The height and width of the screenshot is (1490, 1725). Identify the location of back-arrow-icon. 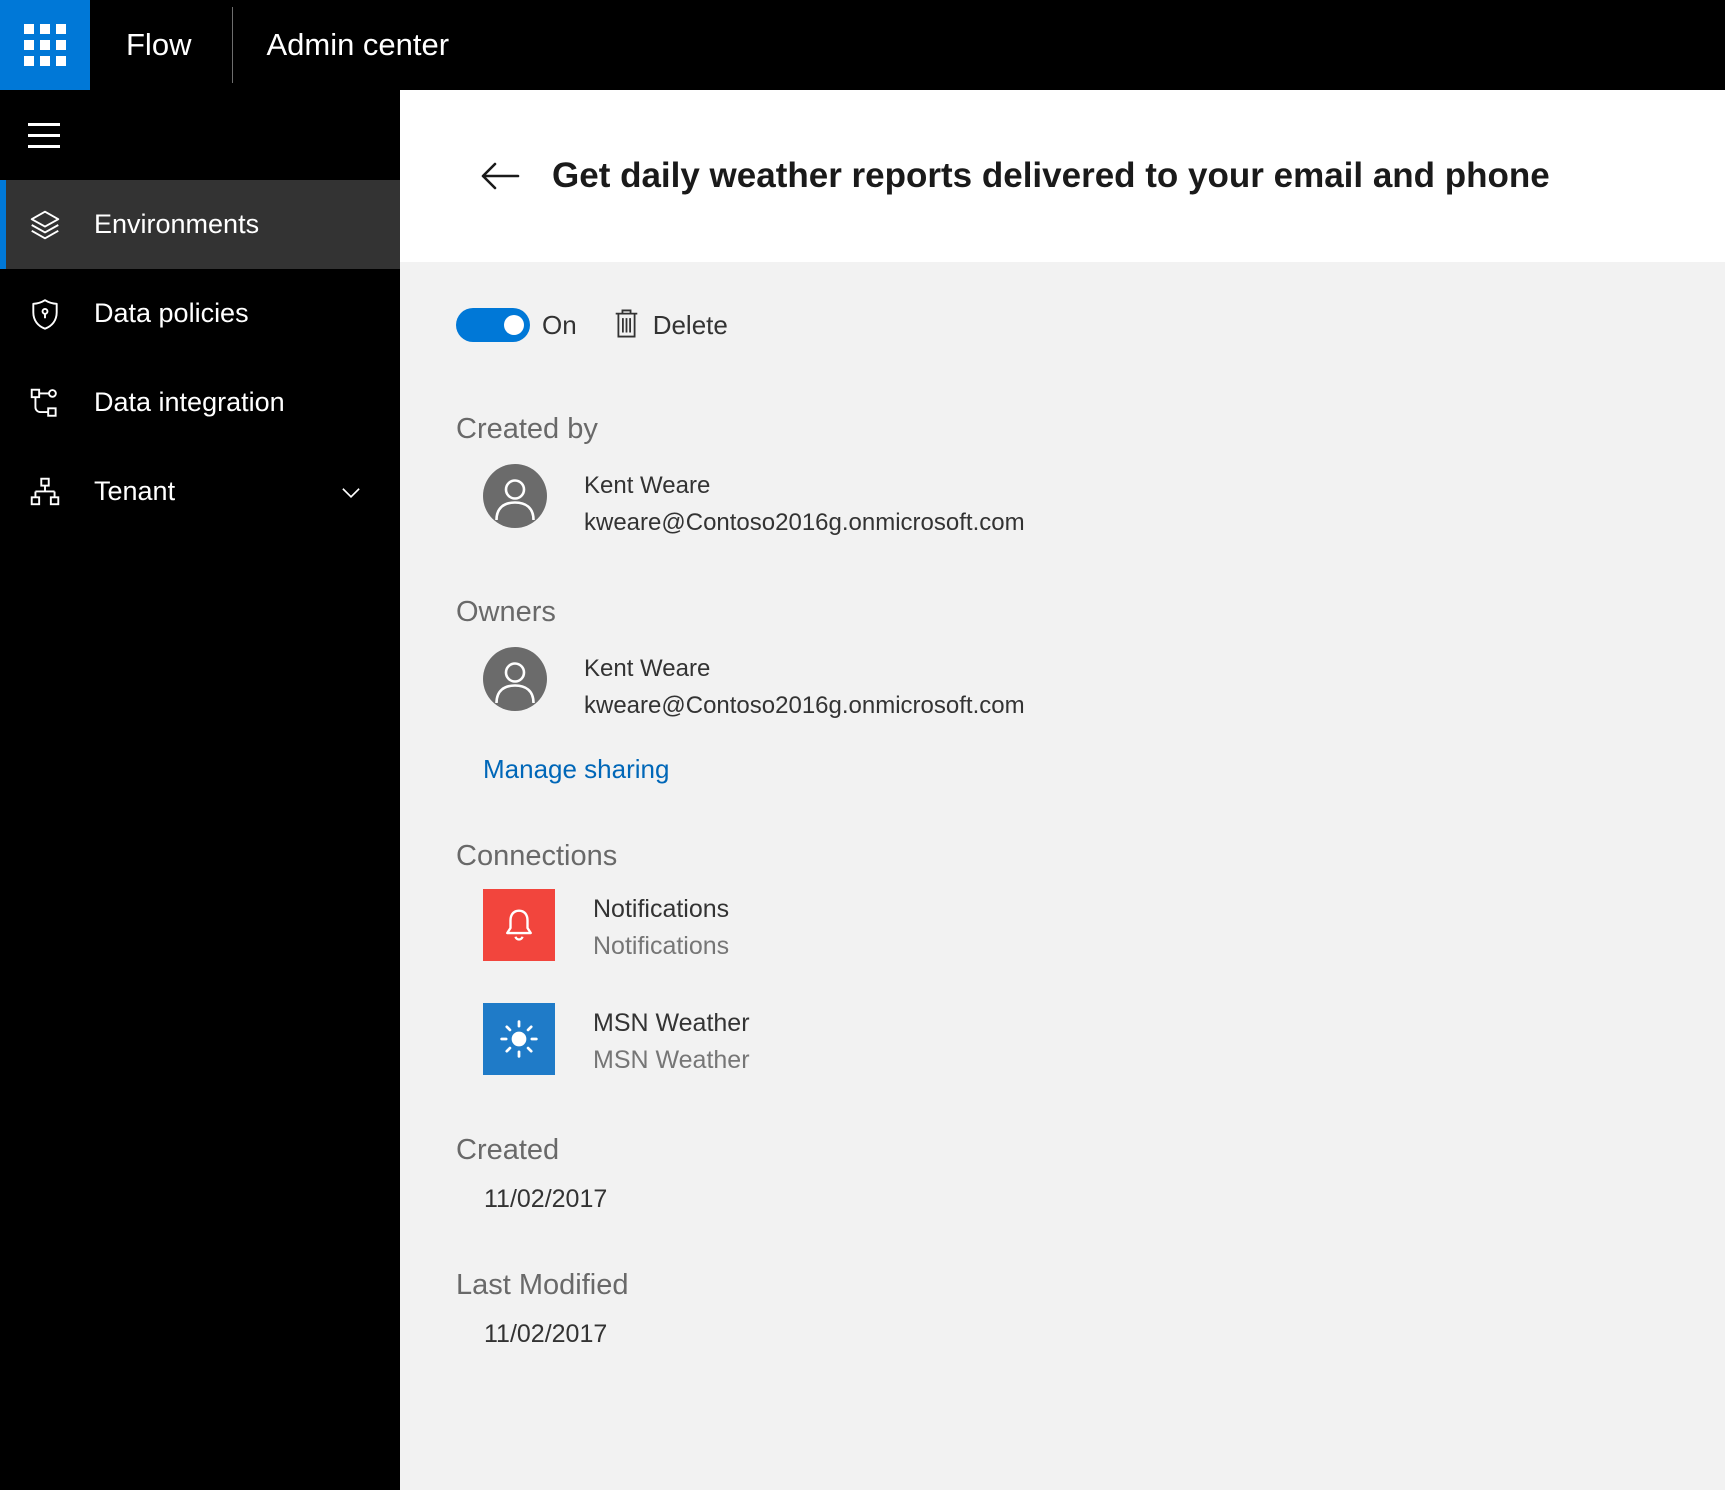
(500, 176).